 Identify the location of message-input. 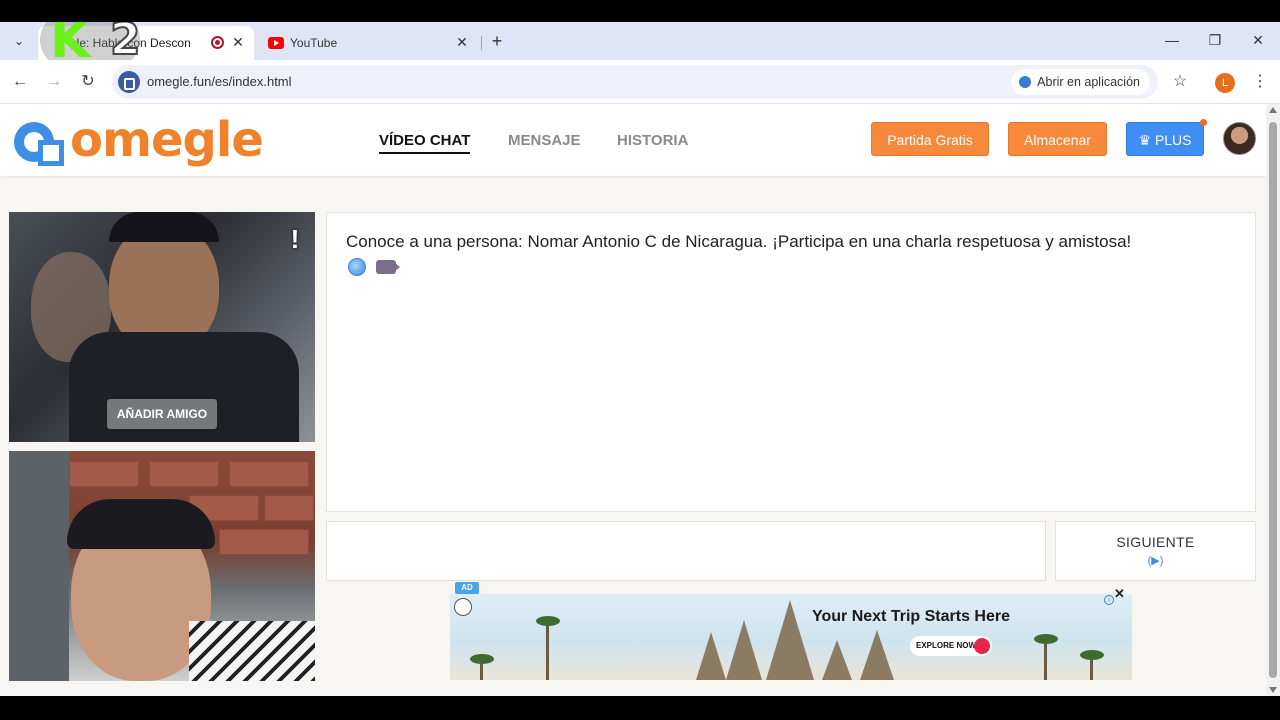
(686, 551).